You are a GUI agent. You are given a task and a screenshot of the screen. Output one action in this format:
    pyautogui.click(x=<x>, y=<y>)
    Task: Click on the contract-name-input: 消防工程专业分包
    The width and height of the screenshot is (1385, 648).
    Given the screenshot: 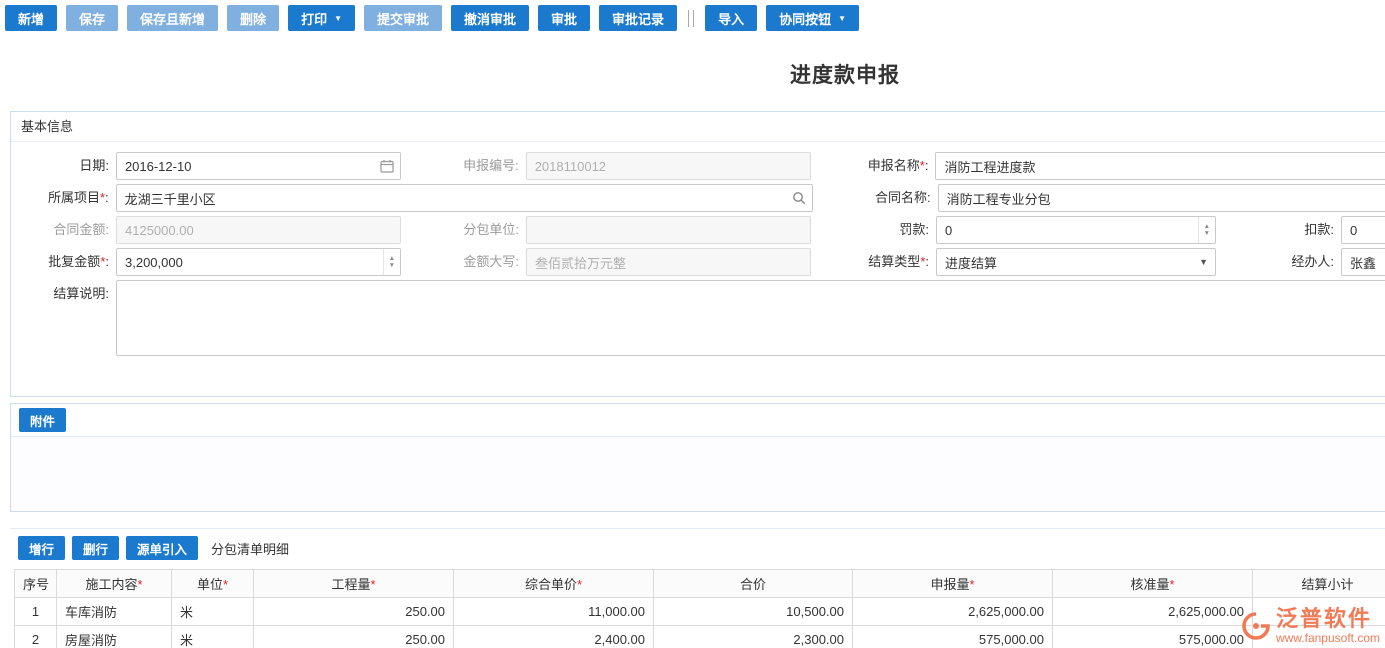 What is the action you would take?
    pyautogui.click(x=1161, y=198)
    